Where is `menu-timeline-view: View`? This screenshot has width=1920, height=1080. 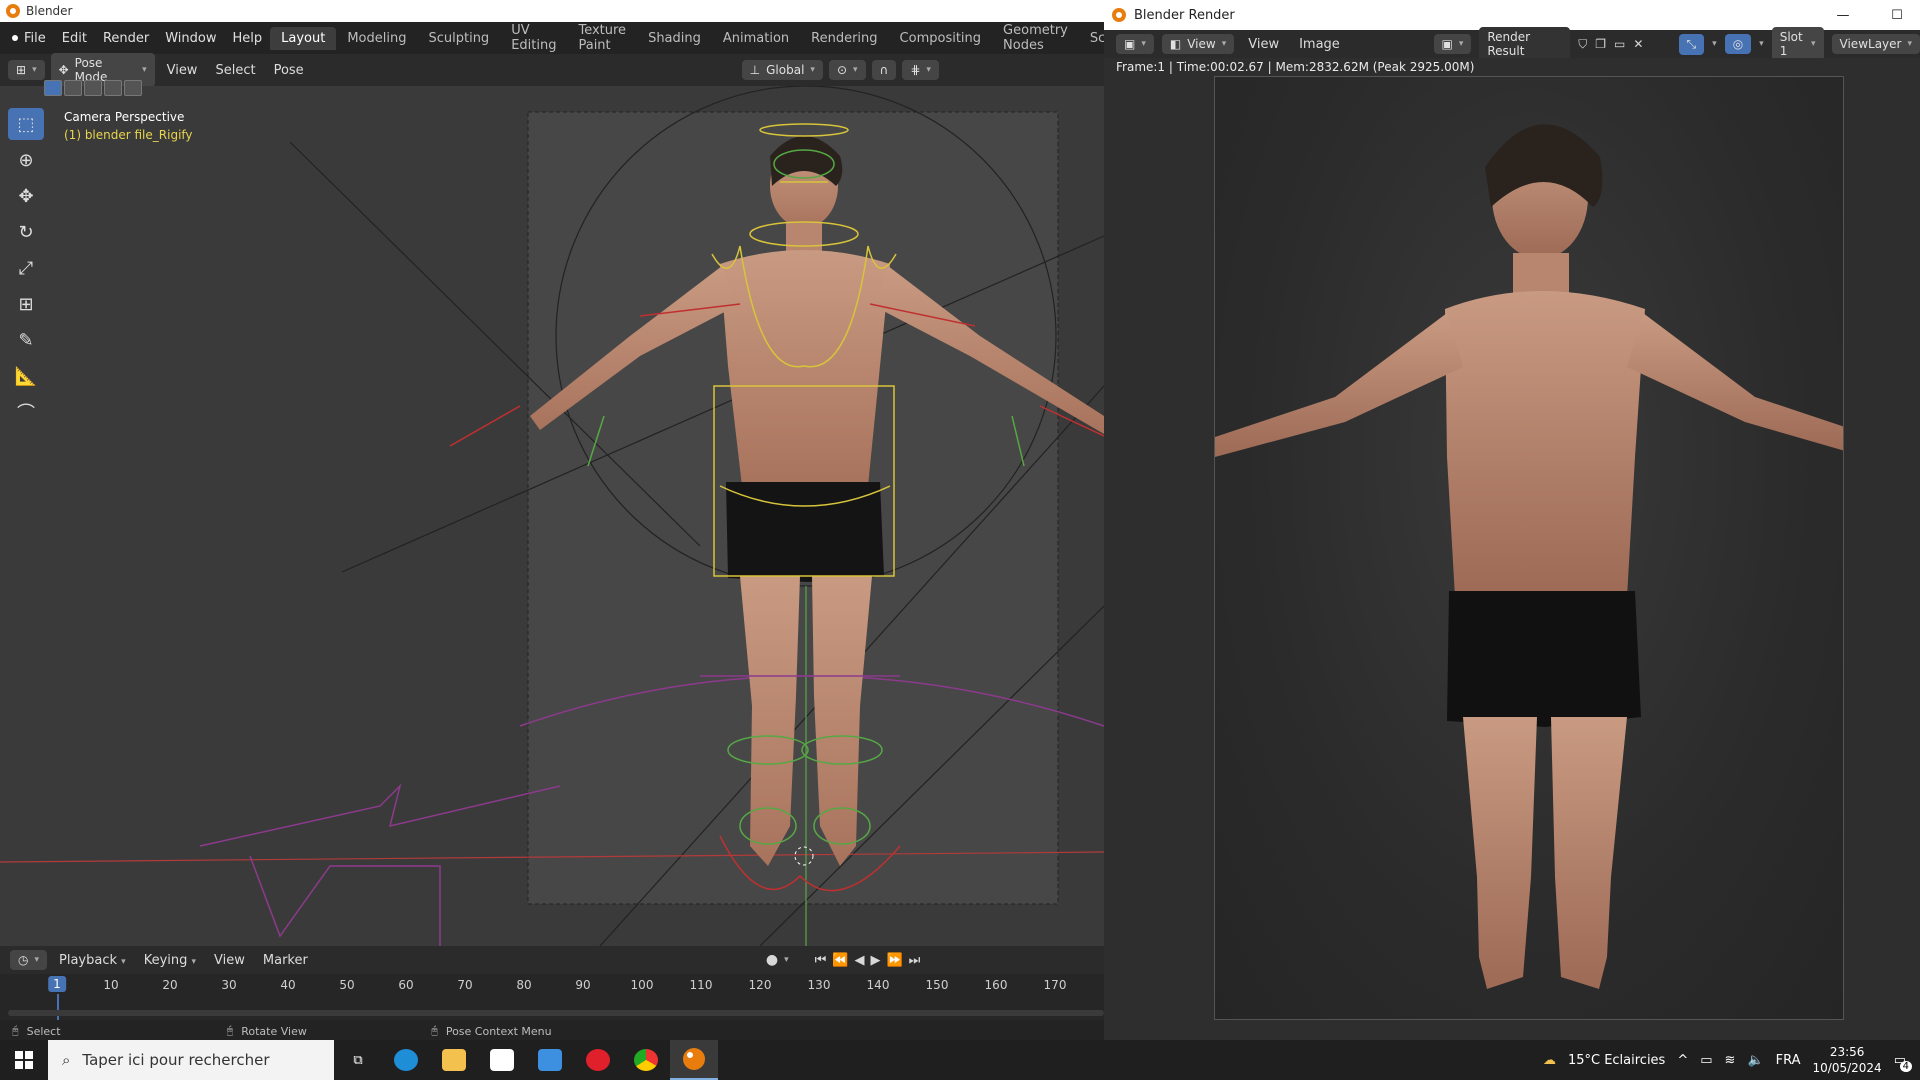 menu-timeline-view: View is located at coordinates (229, 960).